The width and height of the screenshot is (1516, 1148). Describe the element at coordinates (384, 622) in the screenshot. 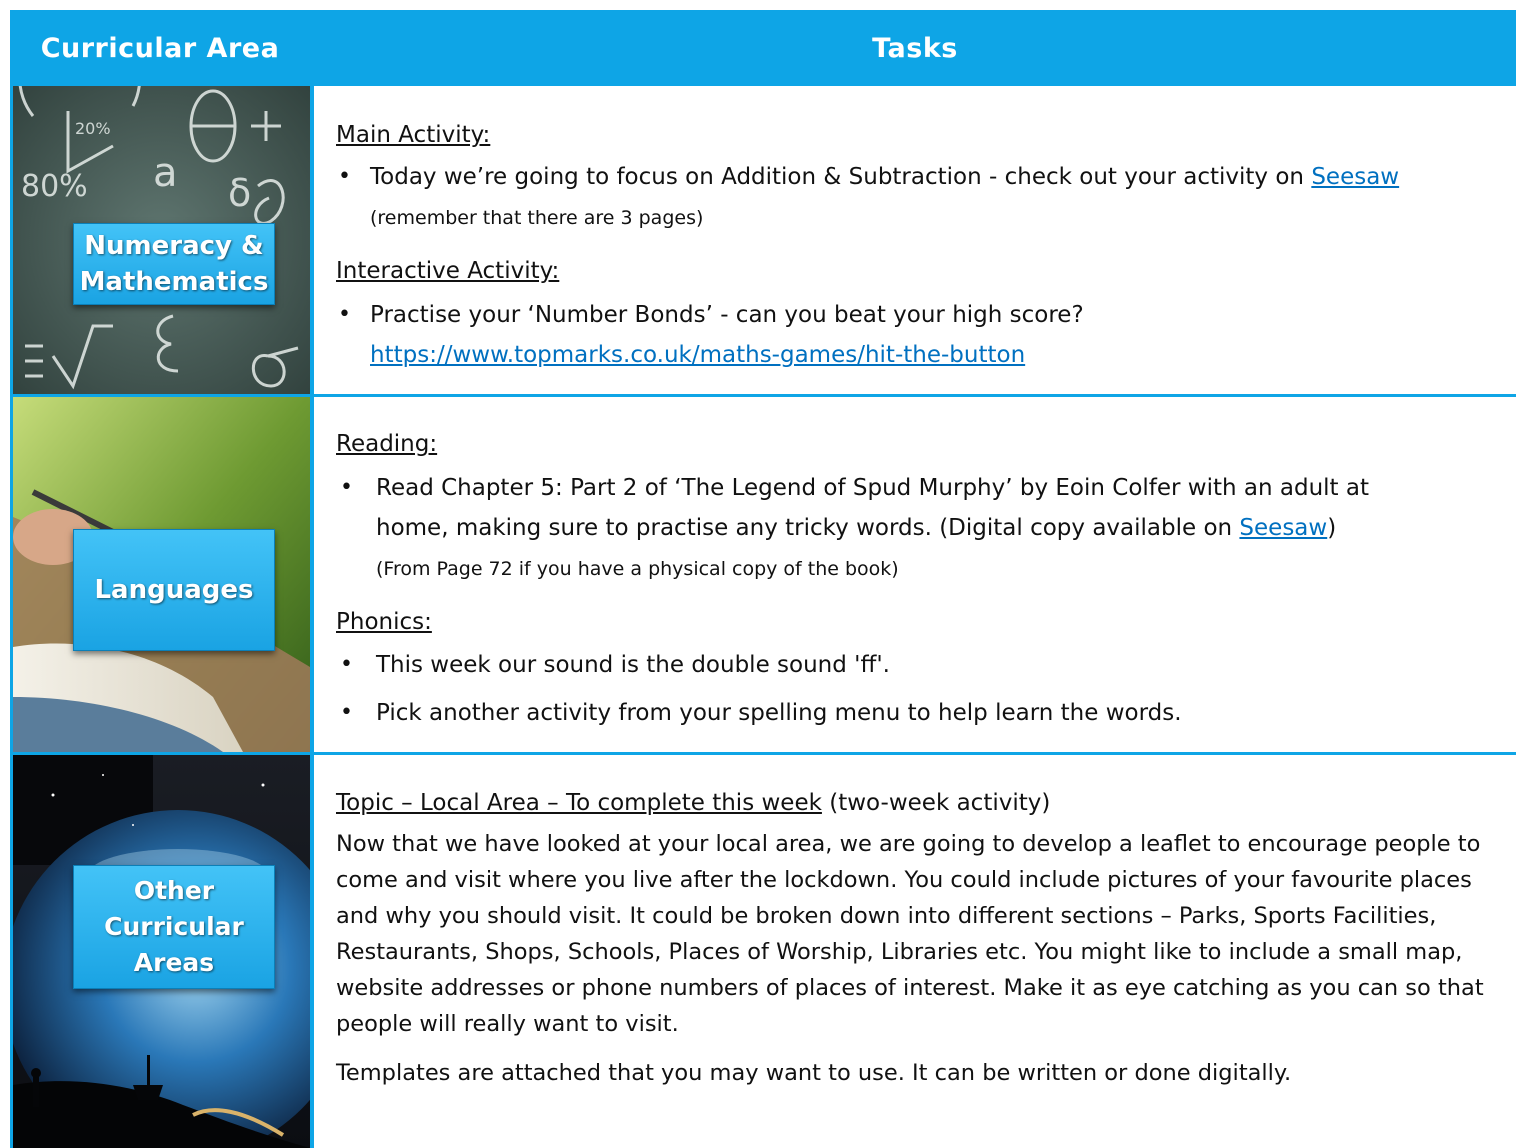

I see `phonics-heading: Phonics:` at that location.